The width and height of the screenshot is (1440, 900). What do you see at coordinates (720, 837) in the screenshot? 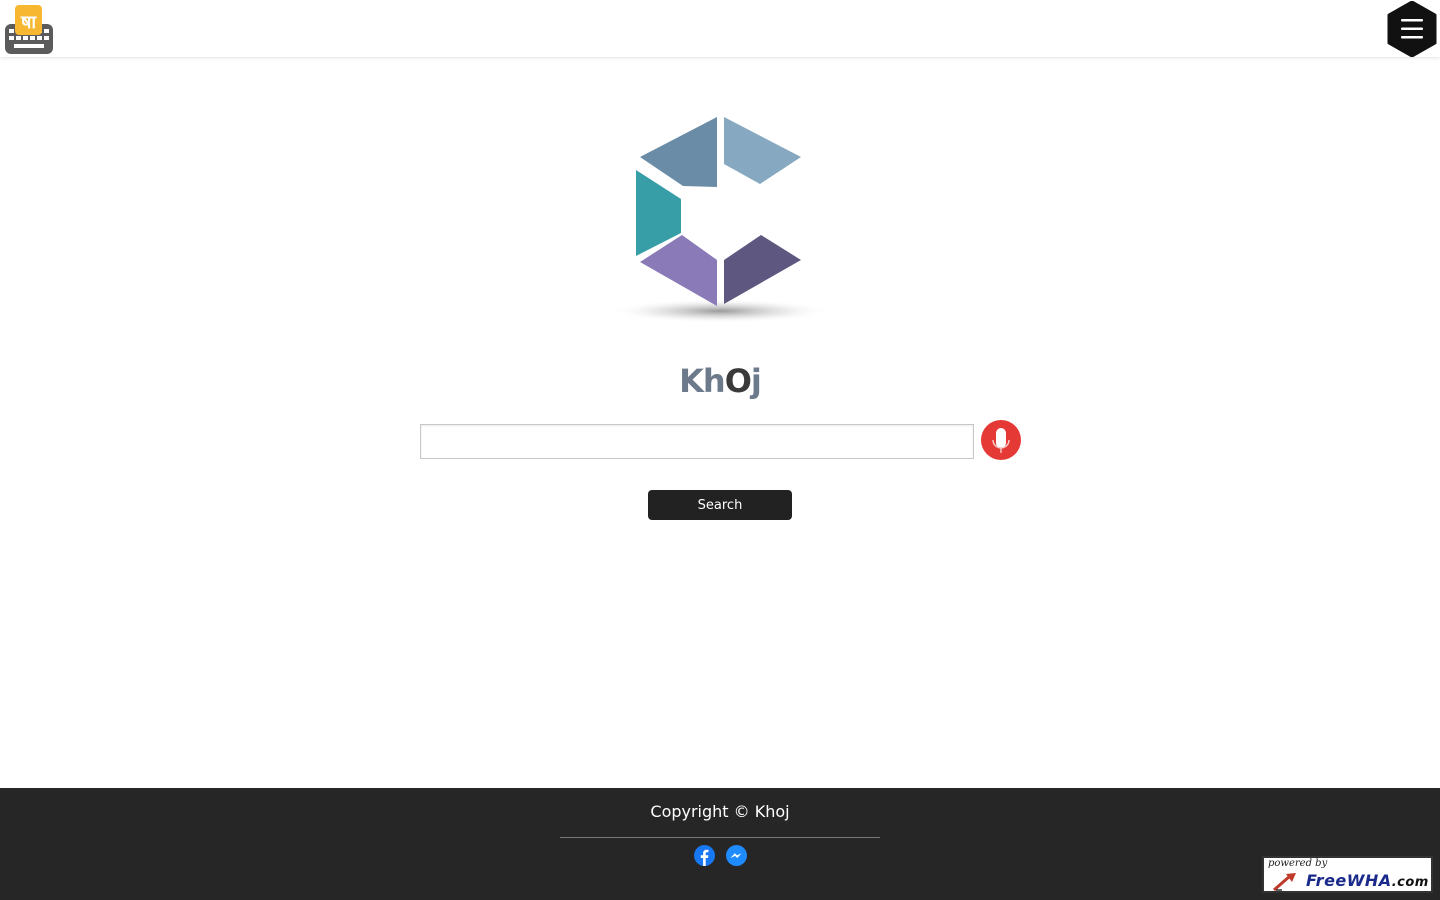
I see `footer-divider` at bounding box center [720, 837].